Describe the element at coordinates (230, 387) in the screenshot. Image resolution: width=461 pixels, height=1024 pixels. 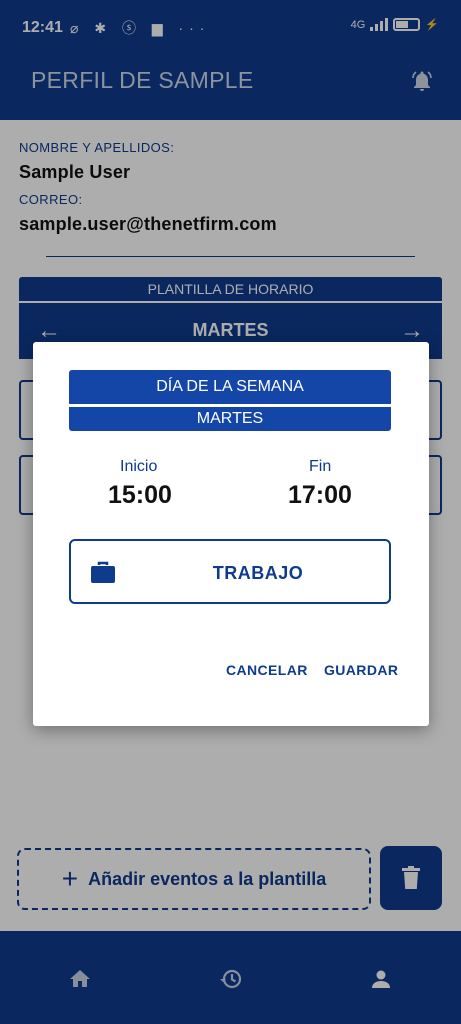
I see `weekday-title: DÍA DE LA SEMANA` at that location.